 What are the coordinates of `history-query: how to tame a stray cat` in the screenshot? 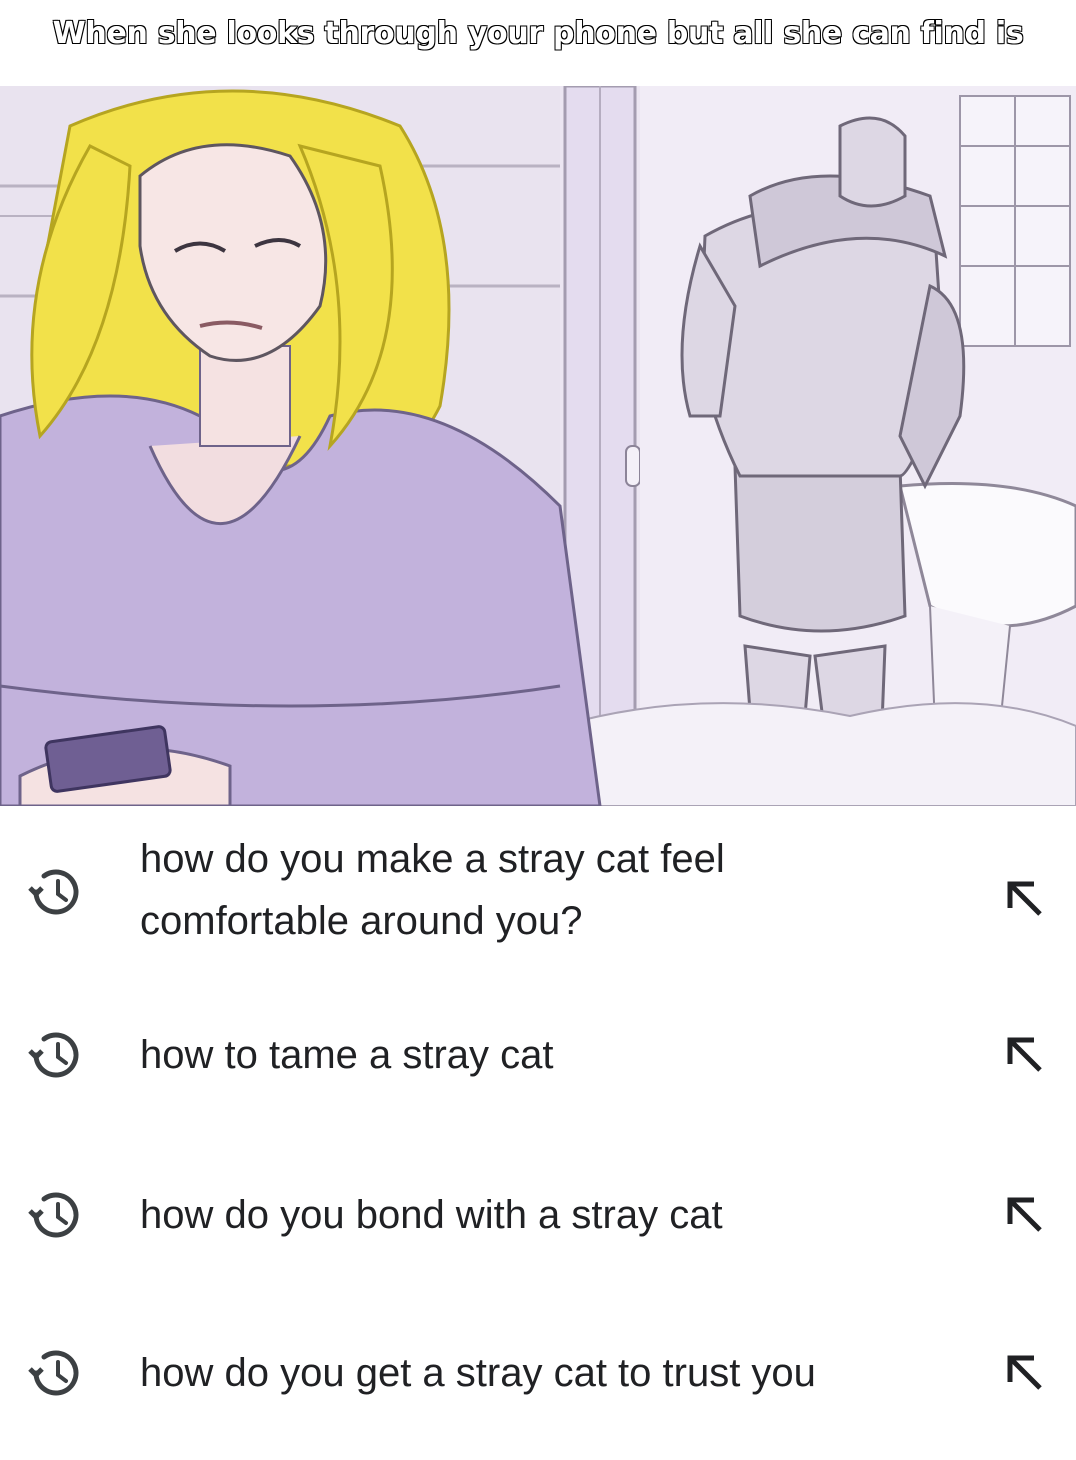 It's located at (347, 1055).